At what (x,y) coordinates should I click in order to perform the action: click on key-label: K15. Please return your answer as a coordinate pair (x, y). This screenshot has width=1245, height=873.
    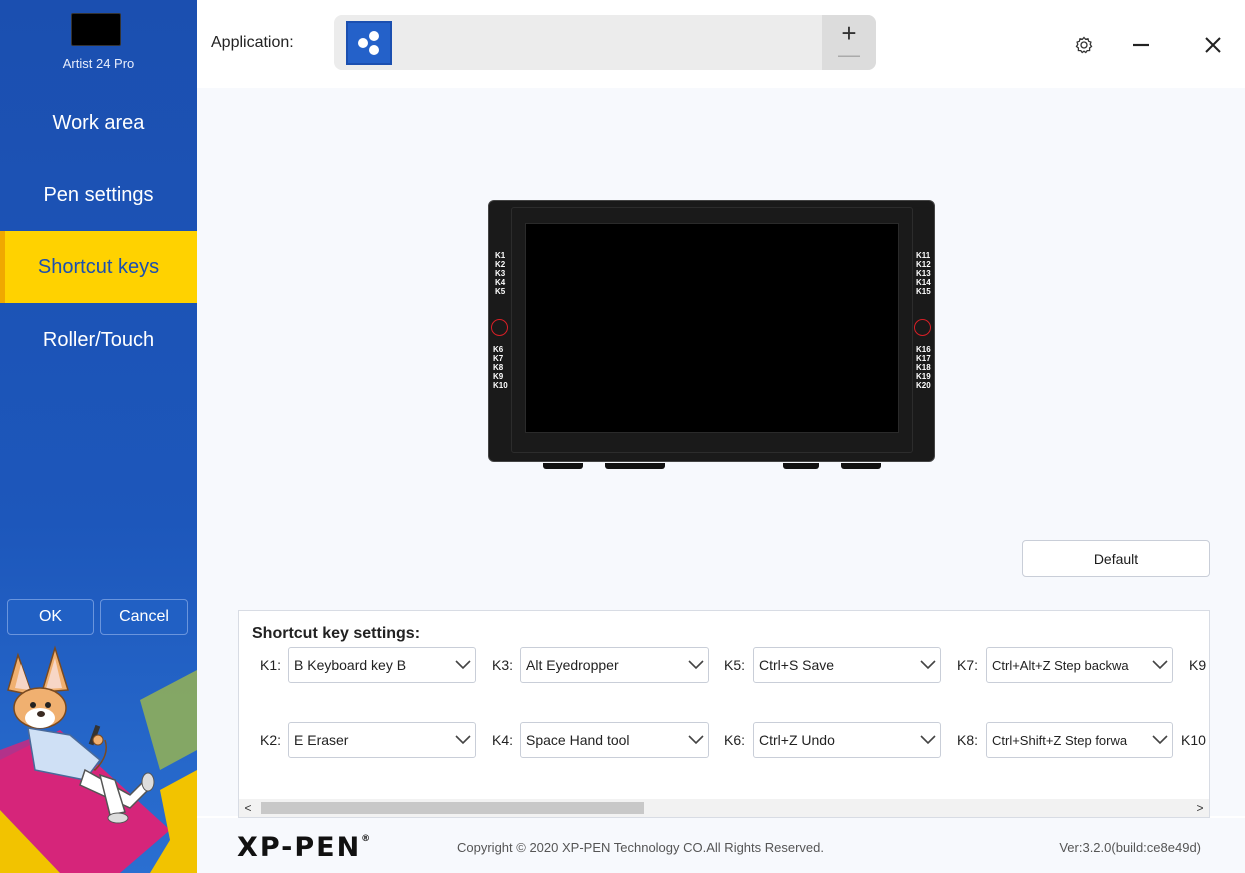
    Looking at the image, I should click on (923, 291).